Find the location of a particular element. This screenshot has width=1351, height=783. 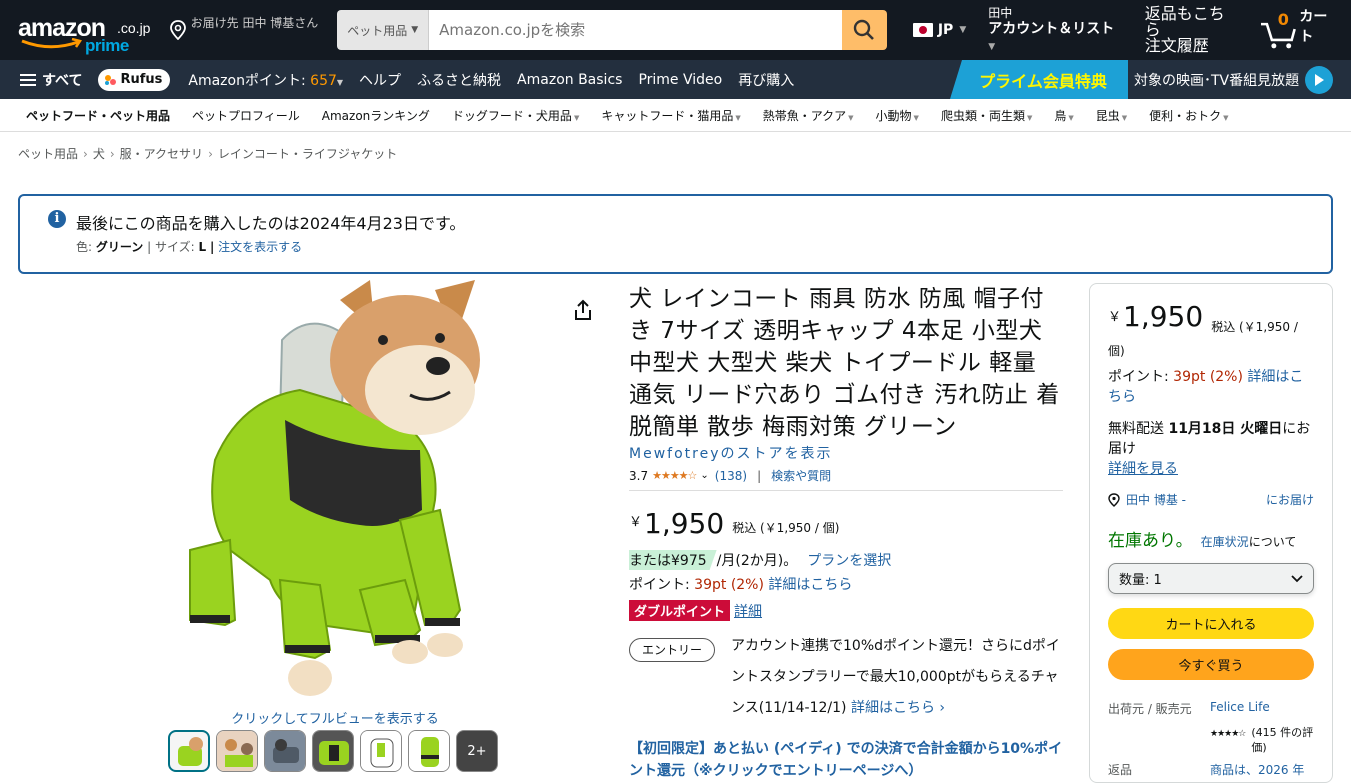

nav-item-furusato: ふるさと納税 is located at coordinates (459, 80).